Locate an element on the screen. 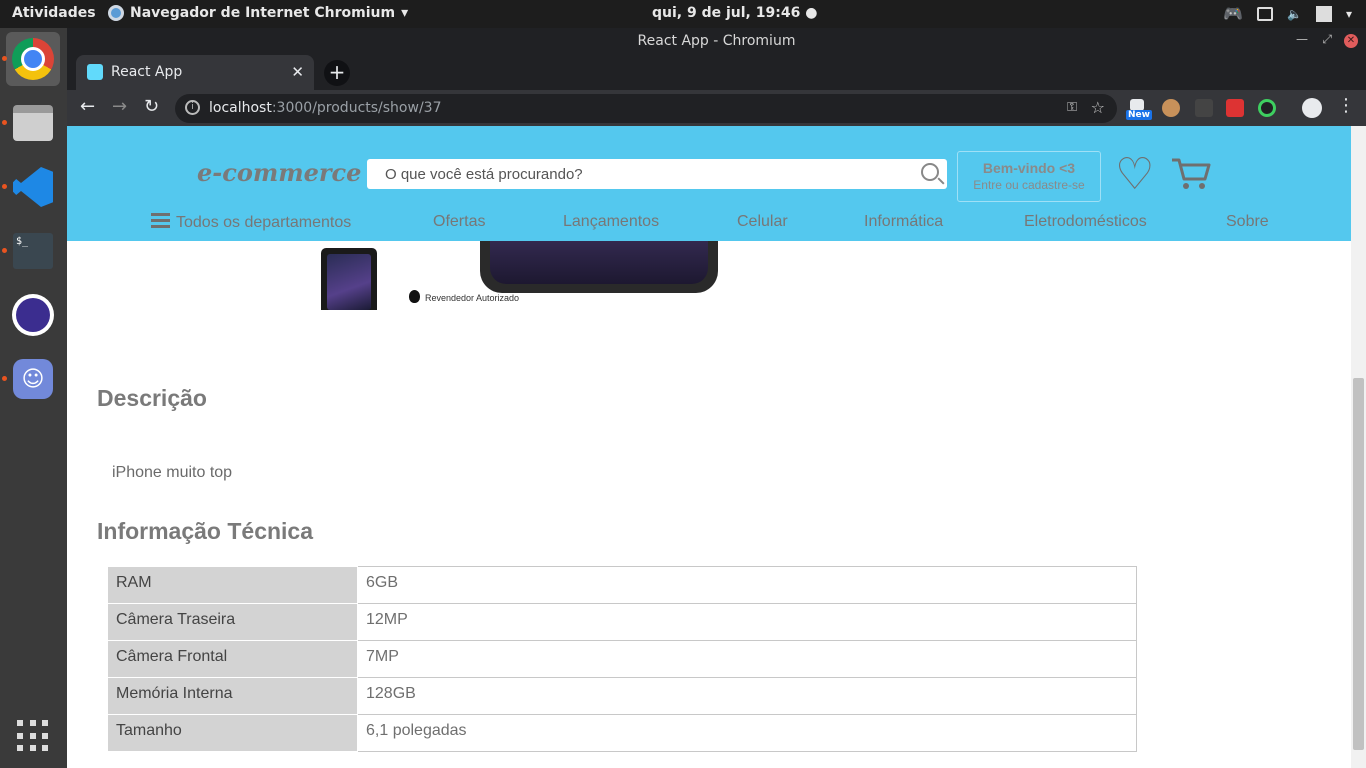  table-row: Câmera Traseira 12MP is located at coordinates (622, 622).